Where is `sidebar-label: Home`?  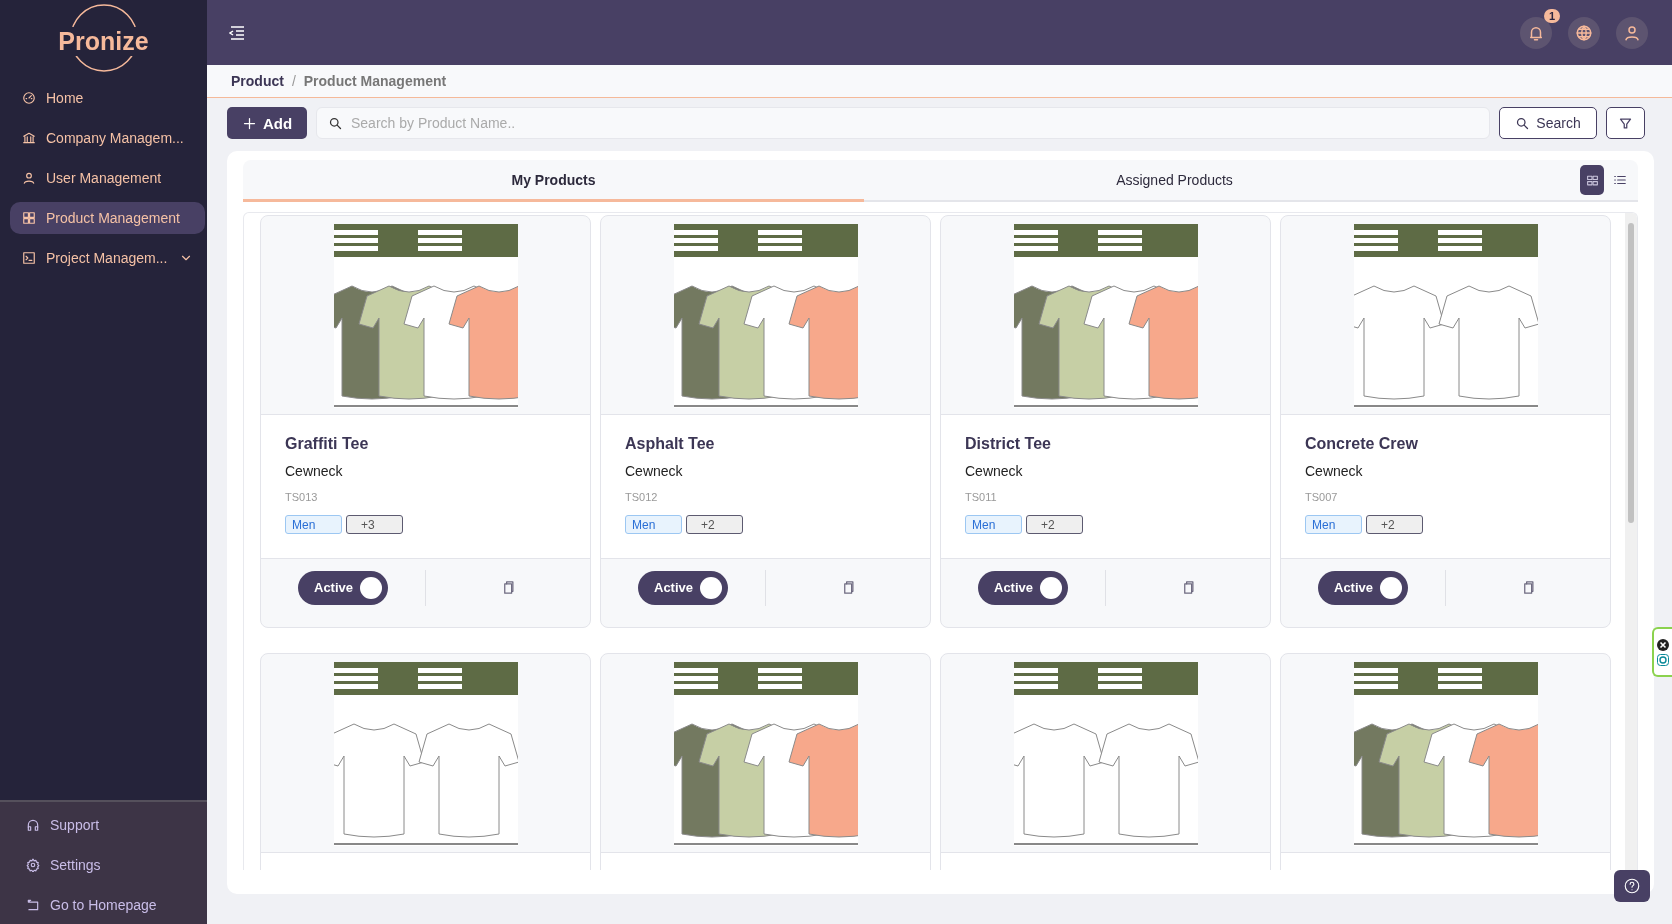 sidebar-label: Home is located at coordinates (65, 98).